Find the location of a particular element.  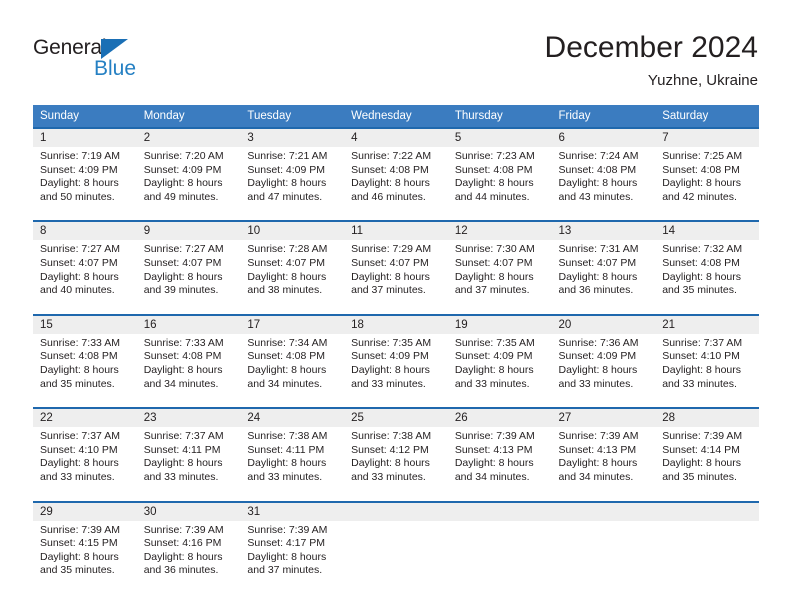

day-number: 13 is located at coordinates (603, 231).